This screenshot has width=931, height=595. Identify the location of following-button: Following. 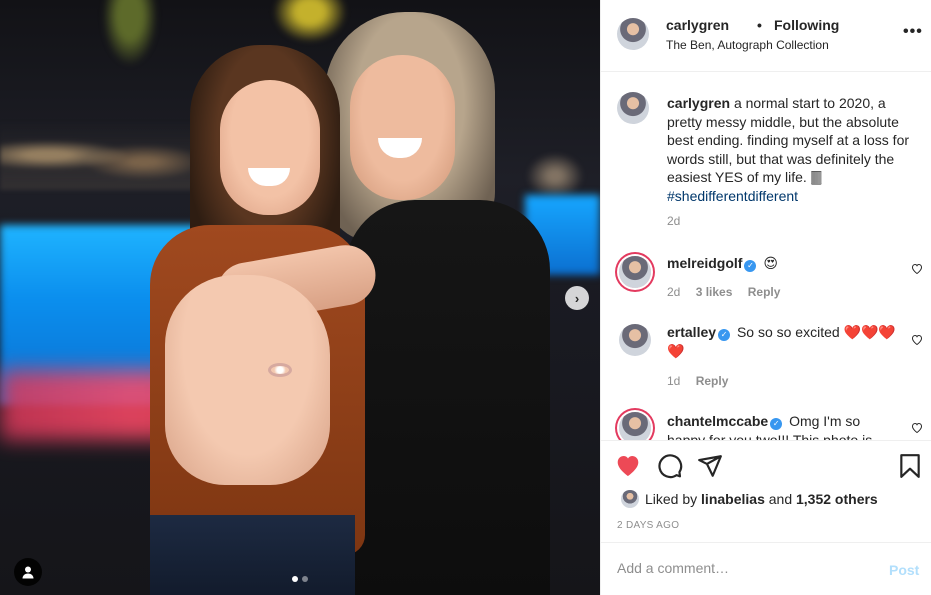
(806, 25).